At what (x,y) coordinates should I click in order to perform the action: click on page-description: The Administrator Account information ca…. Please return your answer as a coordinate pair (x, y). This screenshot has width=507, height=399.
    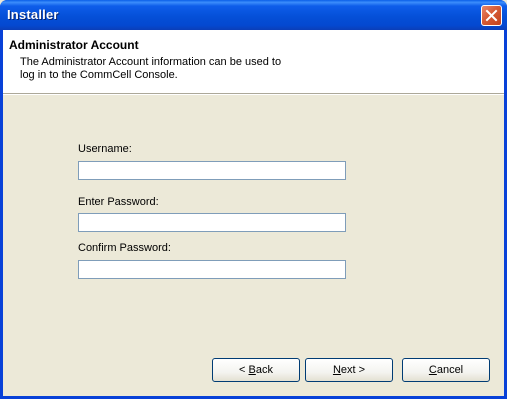
    Looking at the image, I should click on (170, 69).